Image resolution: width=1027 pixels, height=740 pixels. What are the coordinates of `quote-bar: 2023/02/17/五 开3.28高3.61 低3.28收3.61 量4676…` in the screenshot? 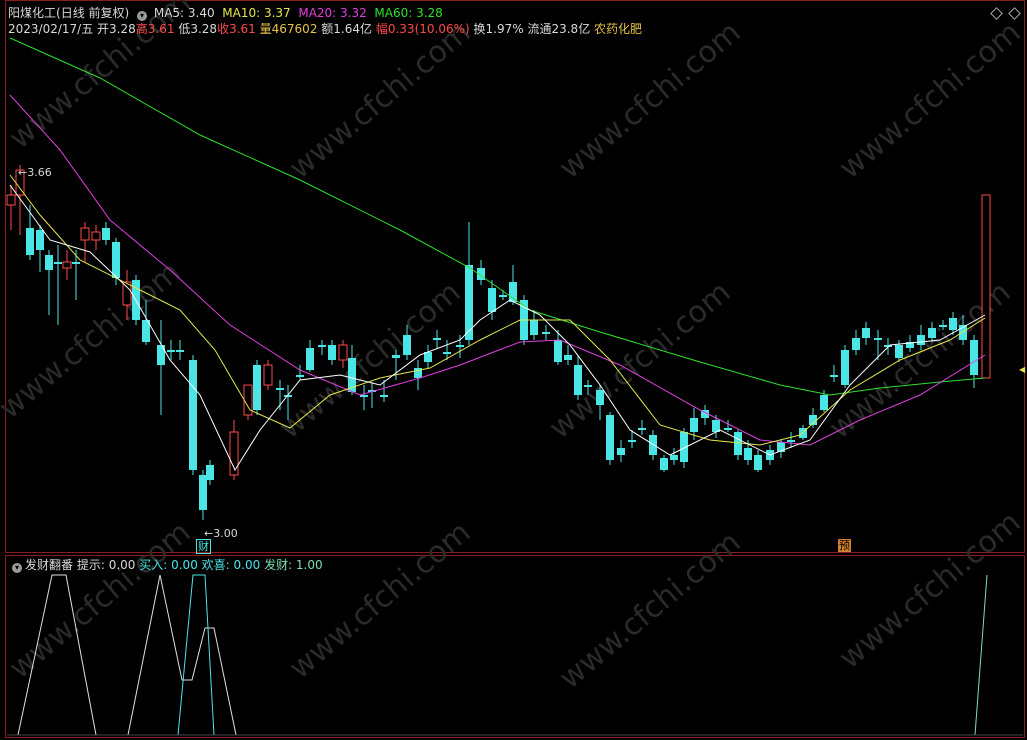 It's located at (325, 28).